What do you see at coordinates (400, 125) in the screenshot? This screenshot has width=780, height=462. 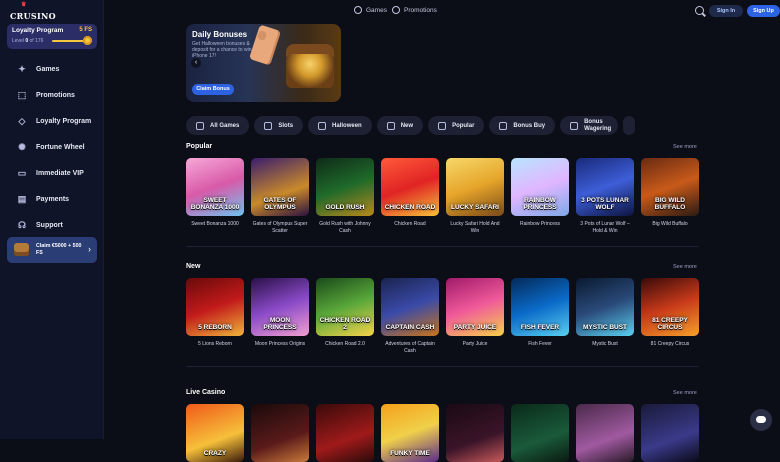 I see `tab-new: New` at bounding box center [400, 125].